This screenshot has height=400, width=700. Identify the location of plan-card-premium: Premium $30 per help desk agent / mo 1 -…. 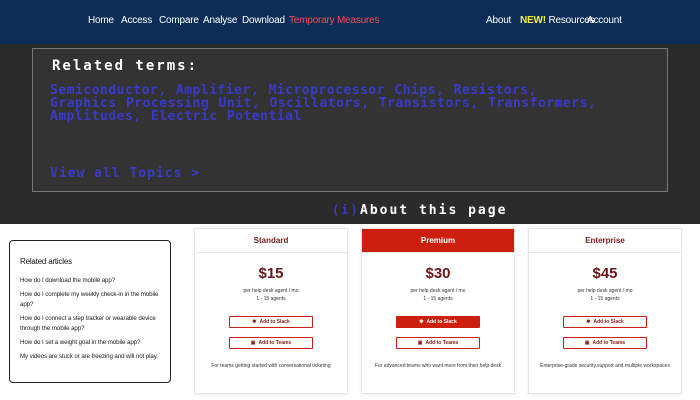
(438, 311).